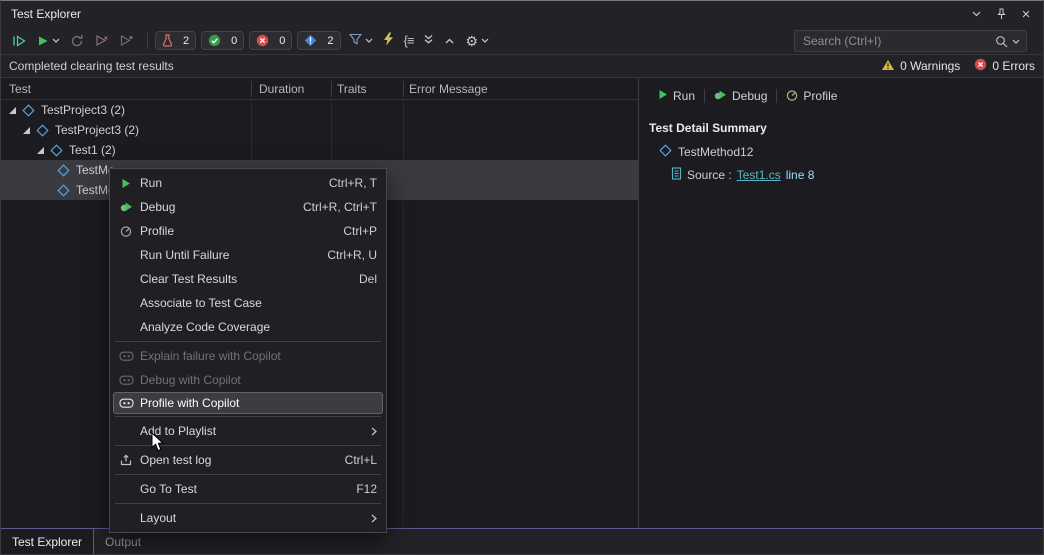 The width and height of the screenshot is (1044, 555). I want to click on menu-item-profile-with-copilot: Profile with Copilot, so click(248, 403).